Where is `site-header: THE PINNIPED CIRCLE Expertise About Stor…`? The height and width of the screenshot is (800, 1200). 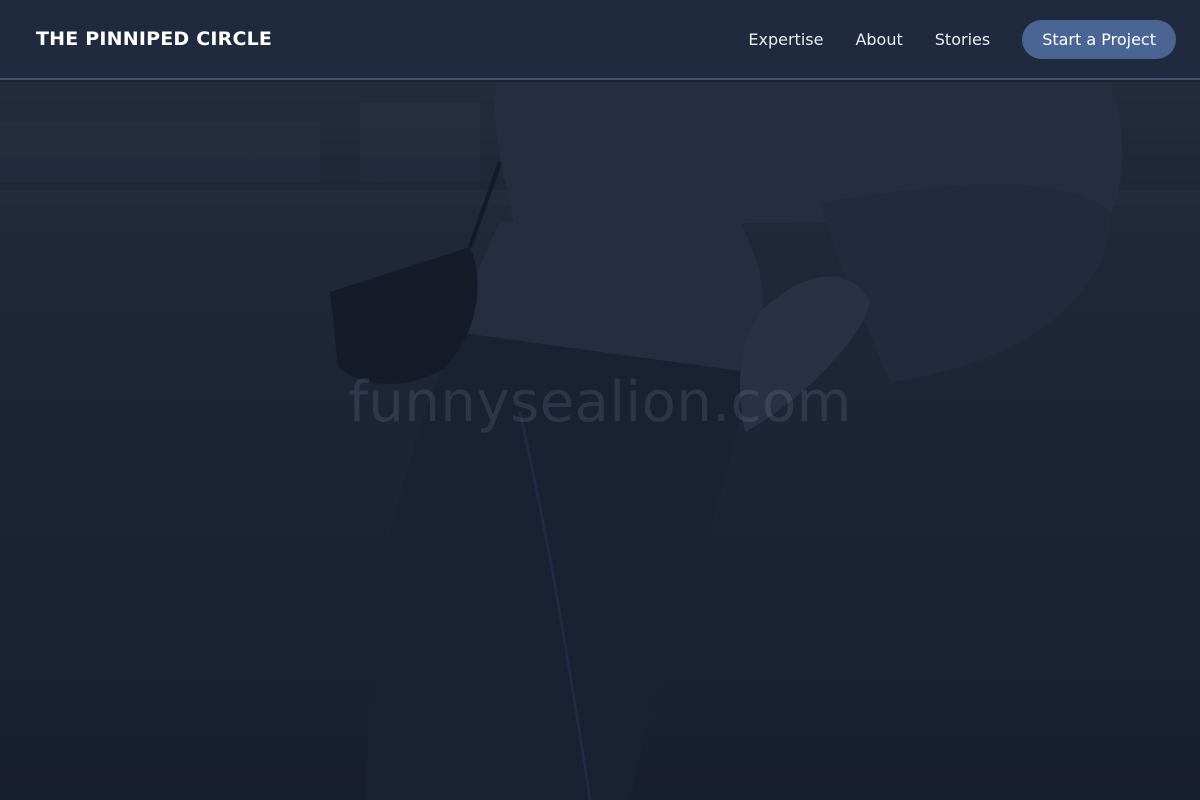
site-header: THE PINNIPED CIRCLE Expertise About Stor… is located at coordinates (600, 40).